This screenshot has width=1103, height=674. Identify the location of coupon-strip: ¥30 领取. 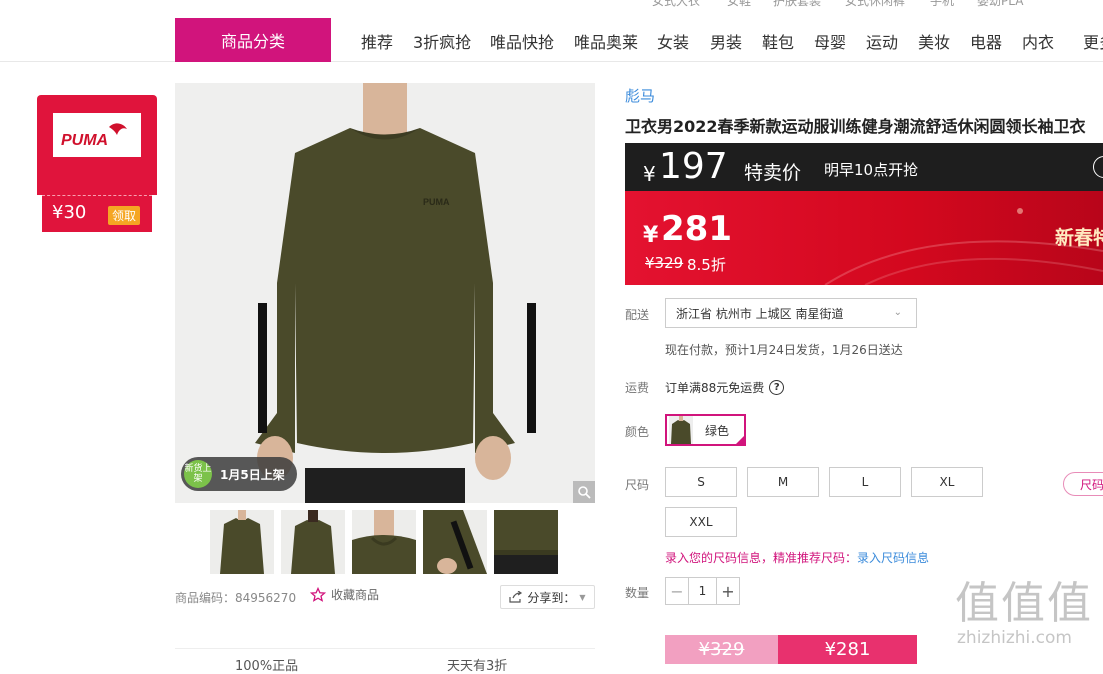
(97, 213).